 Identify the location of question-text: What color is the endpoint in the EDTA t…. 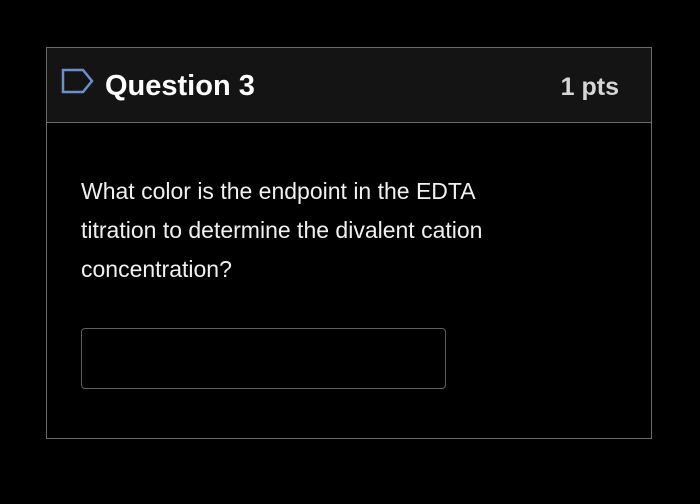
(282, 230).